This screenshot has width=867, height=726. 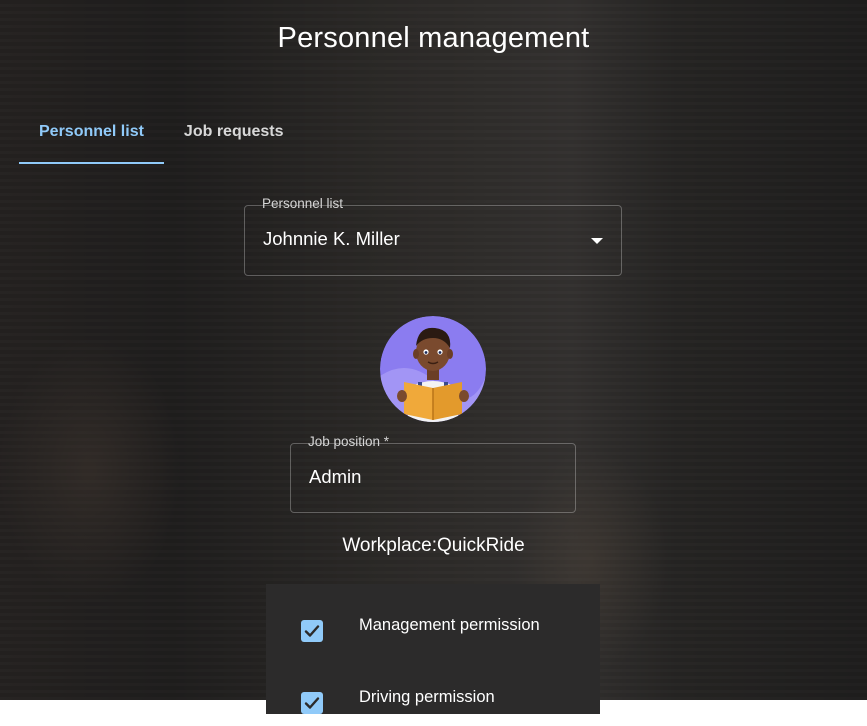 I want to click on permission-row-management: Management permission, so click(x=433, y=630).